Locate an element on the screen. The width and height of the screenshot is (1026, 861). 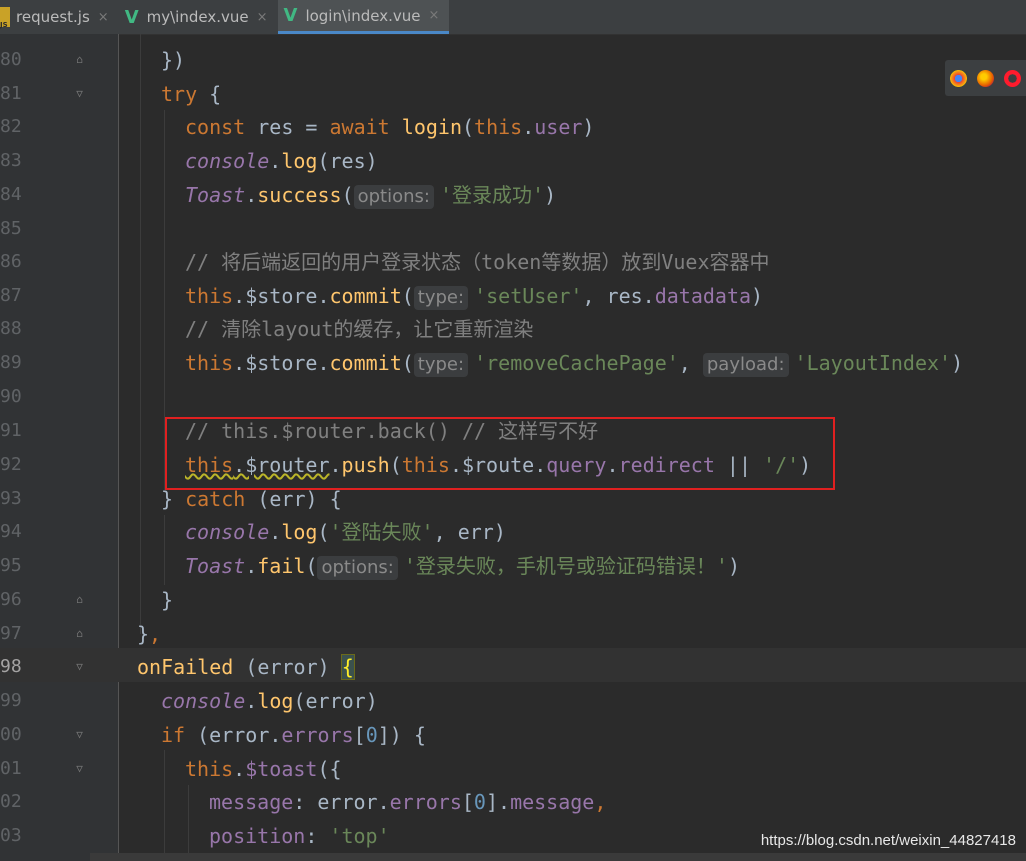
line-number: 87 is located at coordinates (11, 295).